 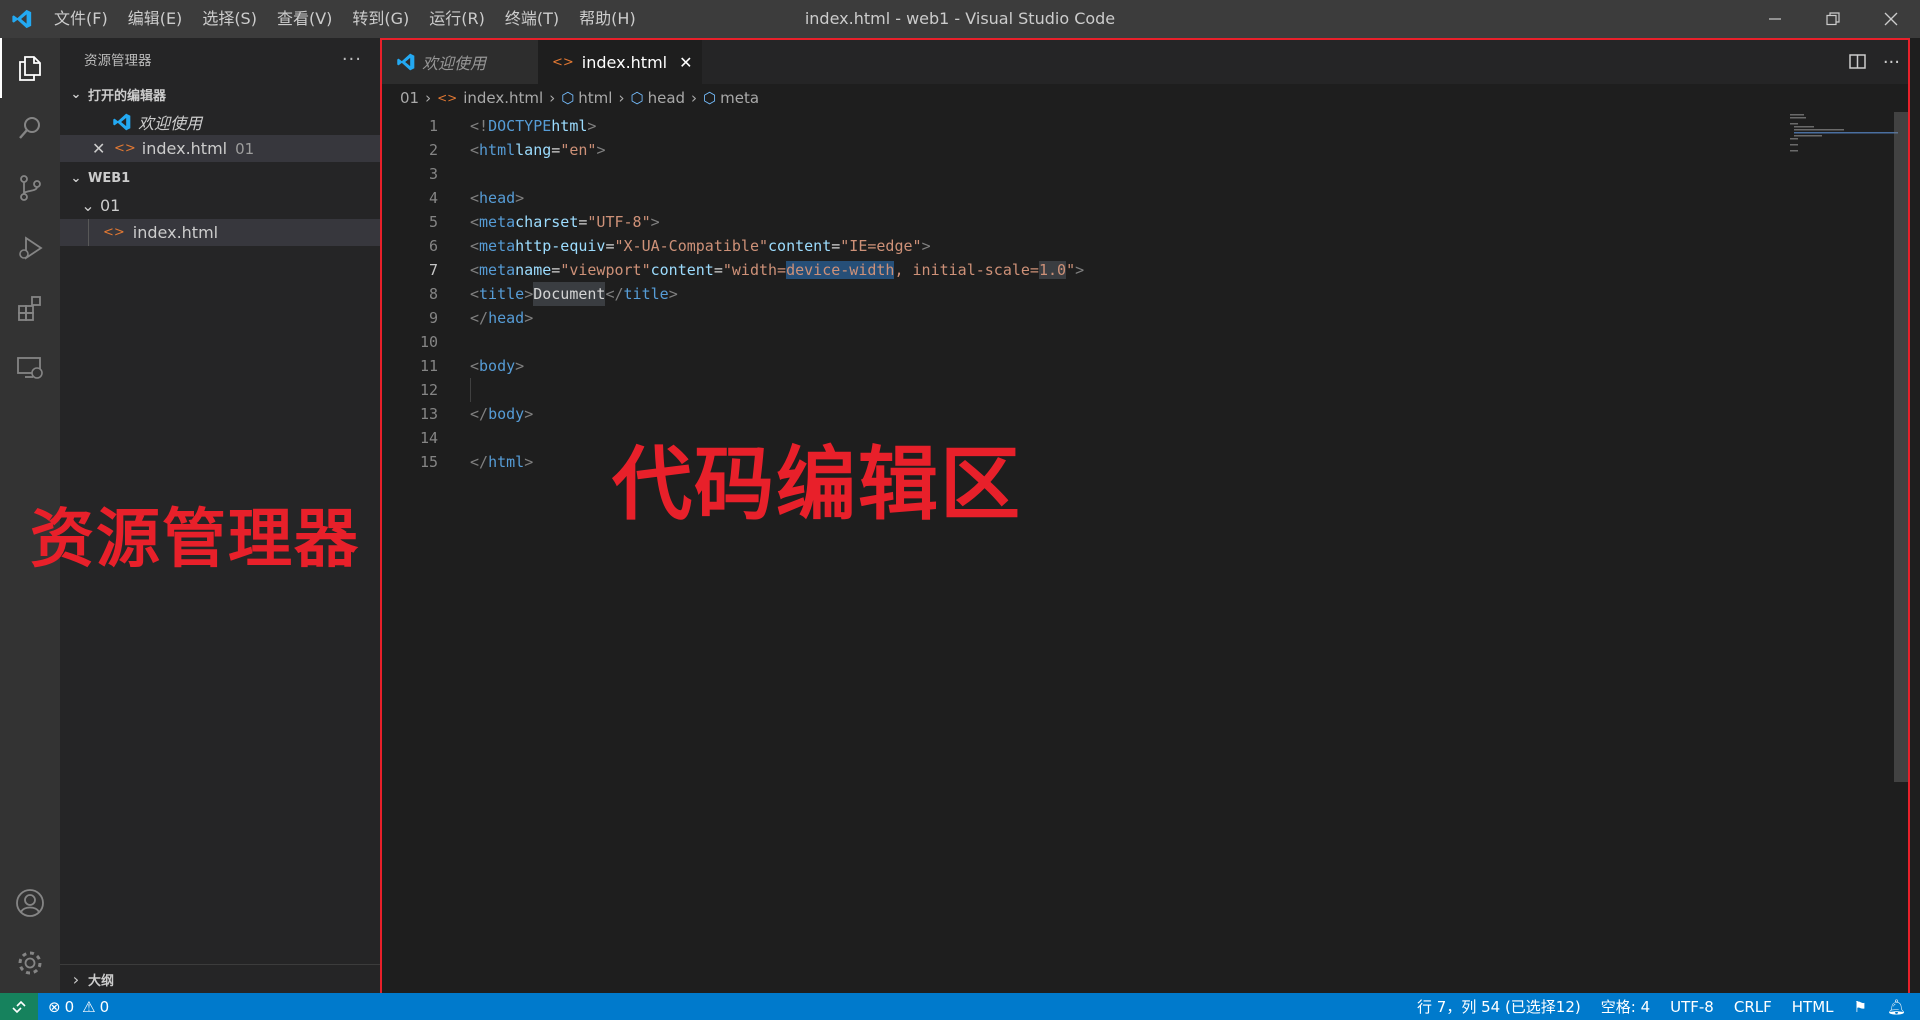 What do you see at coordinates (175, 232) in the screenshot?
I see `file-label: index.html` at bounding box center [175, 232].